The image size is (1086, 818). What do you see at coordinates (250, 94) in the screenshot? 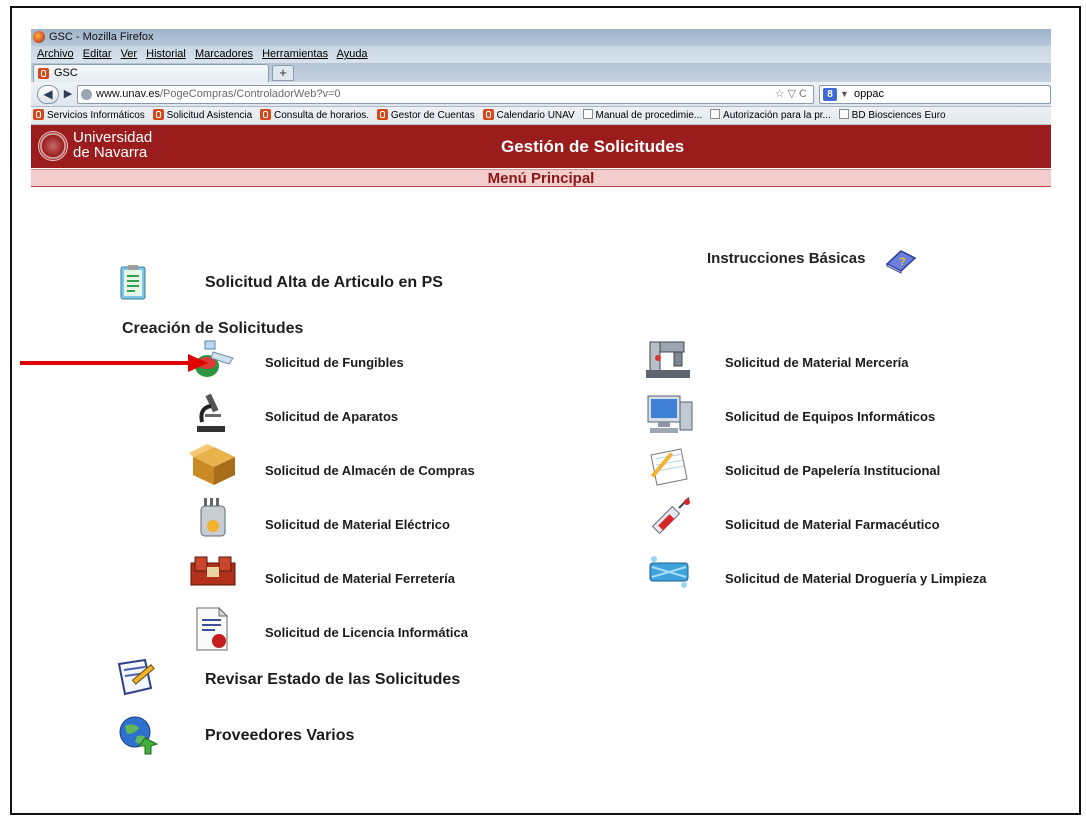
I see `url-path: /PogeCompras/ControladorWeb?v=0` at bounding box center [250, 94].